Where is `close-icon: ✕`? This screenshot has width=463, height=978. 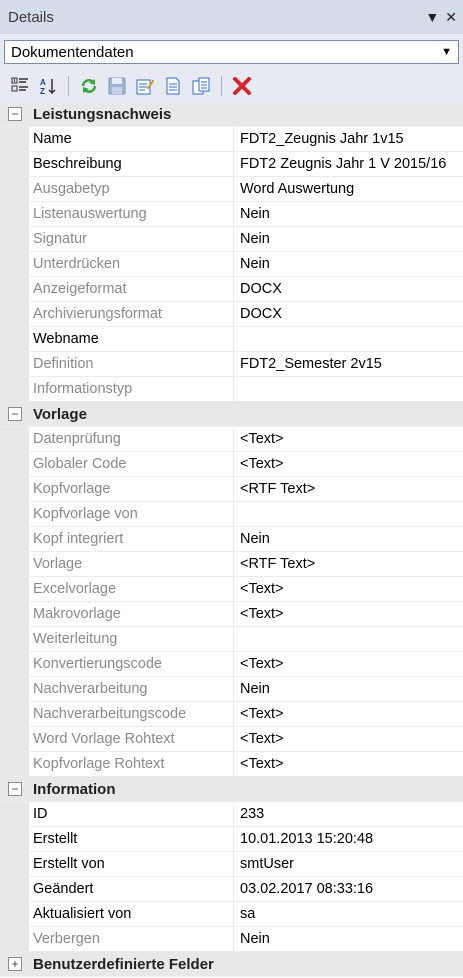
close-icon: ✕ is located at coordinates (451, 17).